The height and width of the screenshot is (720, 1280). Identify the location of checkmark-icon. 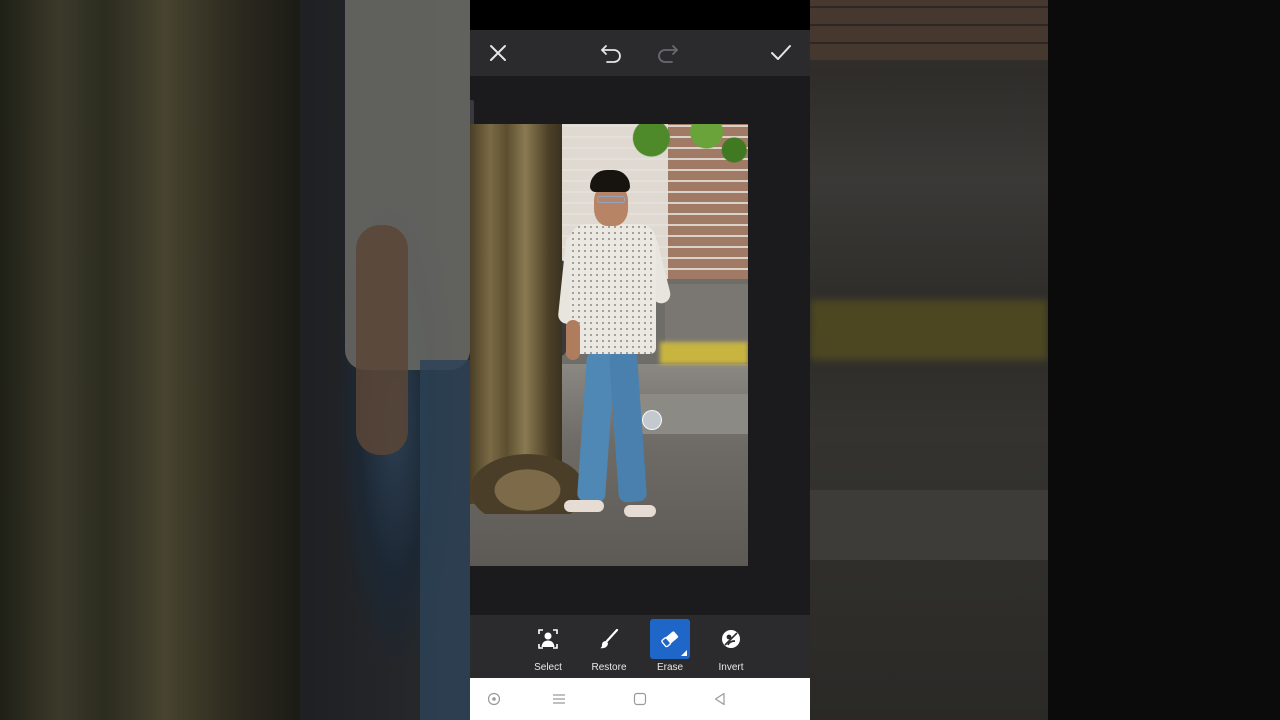
(781, 52).